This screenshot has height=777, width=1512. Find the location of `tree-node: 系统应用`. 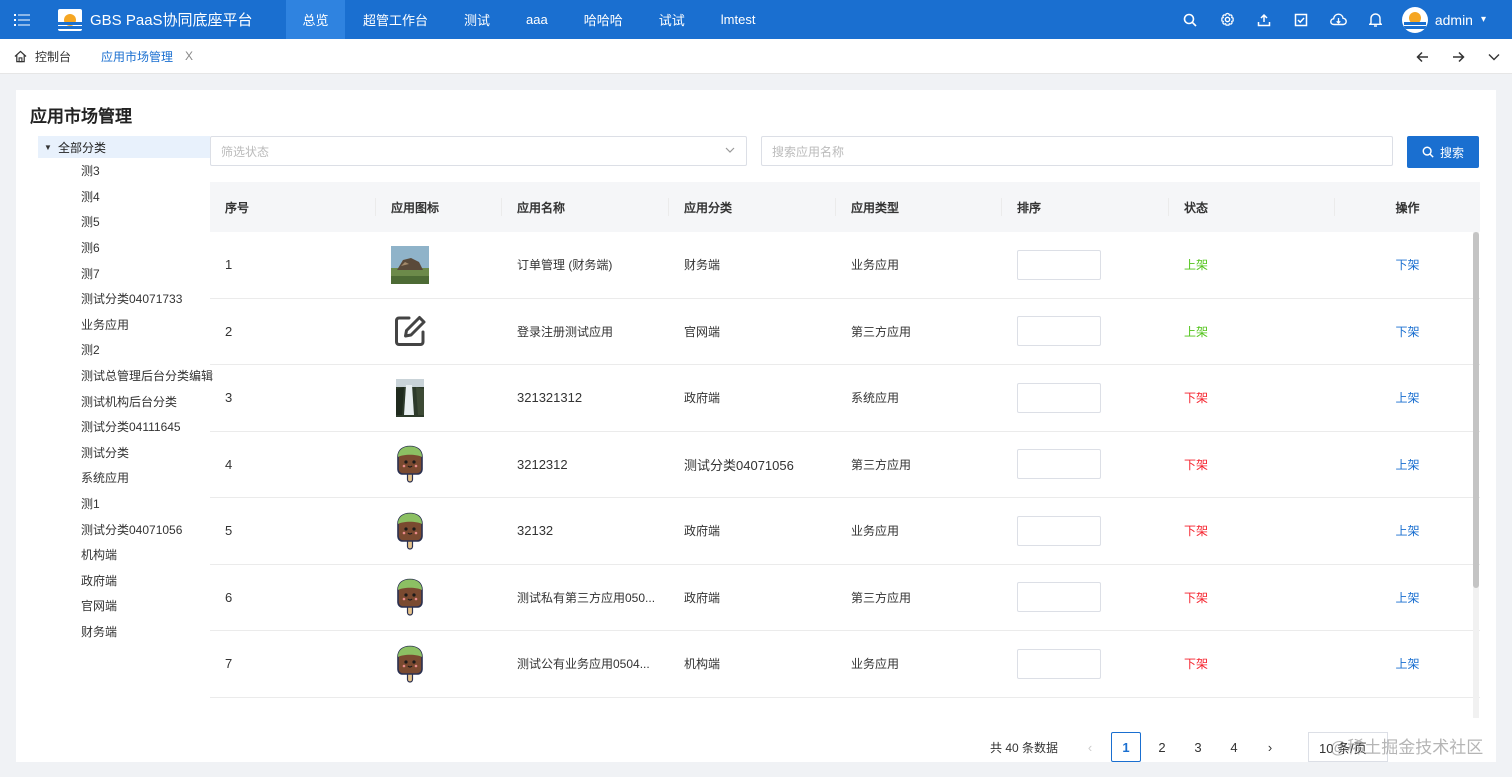

tree-node: 系统应用 is located at coordinates (124, 478).